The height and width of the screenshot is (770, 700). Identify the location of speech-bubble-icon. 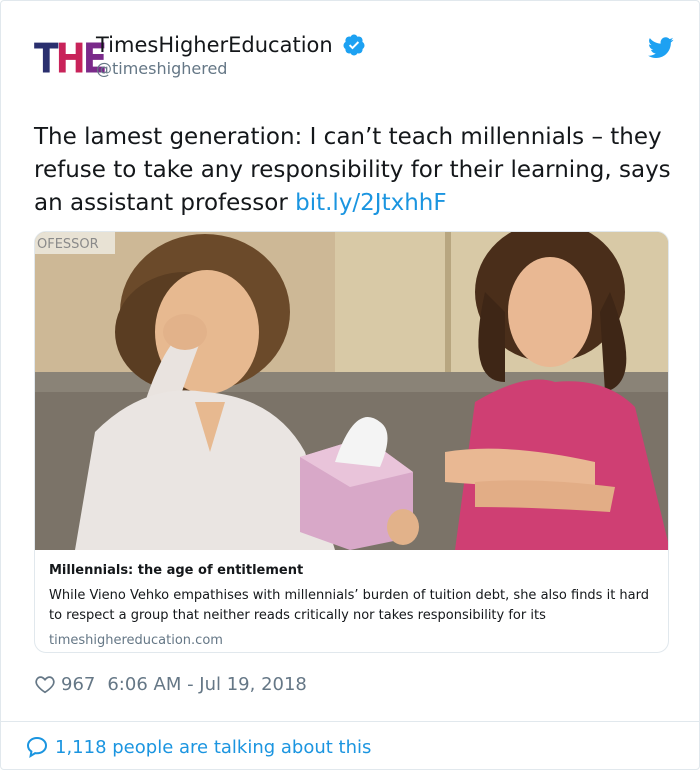
(37, 747).